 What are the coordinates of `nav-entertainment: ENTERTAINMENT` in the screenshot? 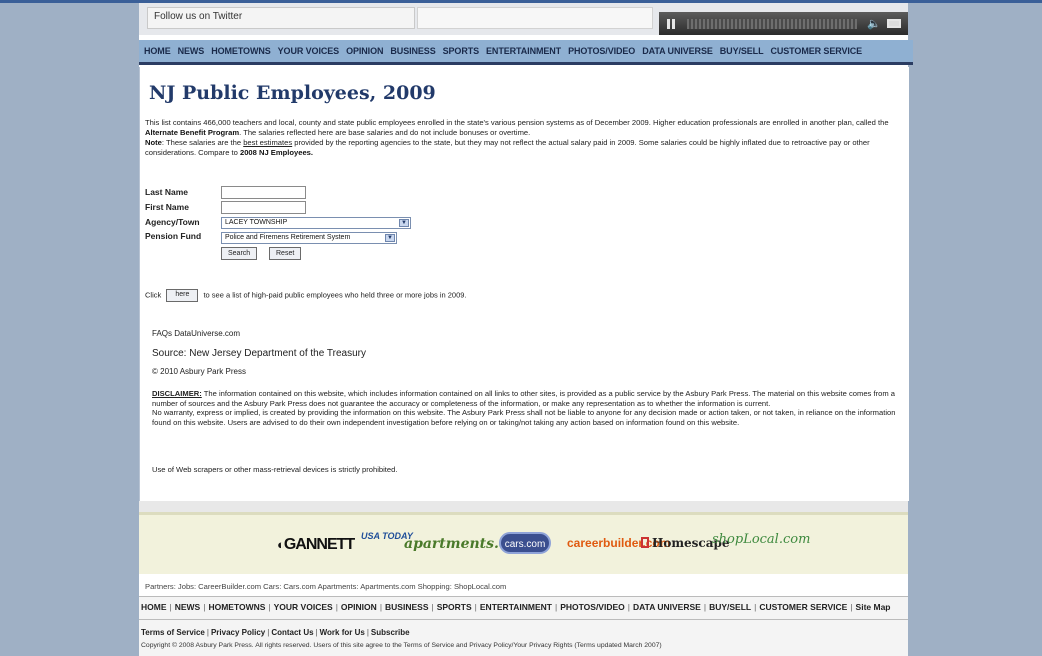 It's located at (523, 51).